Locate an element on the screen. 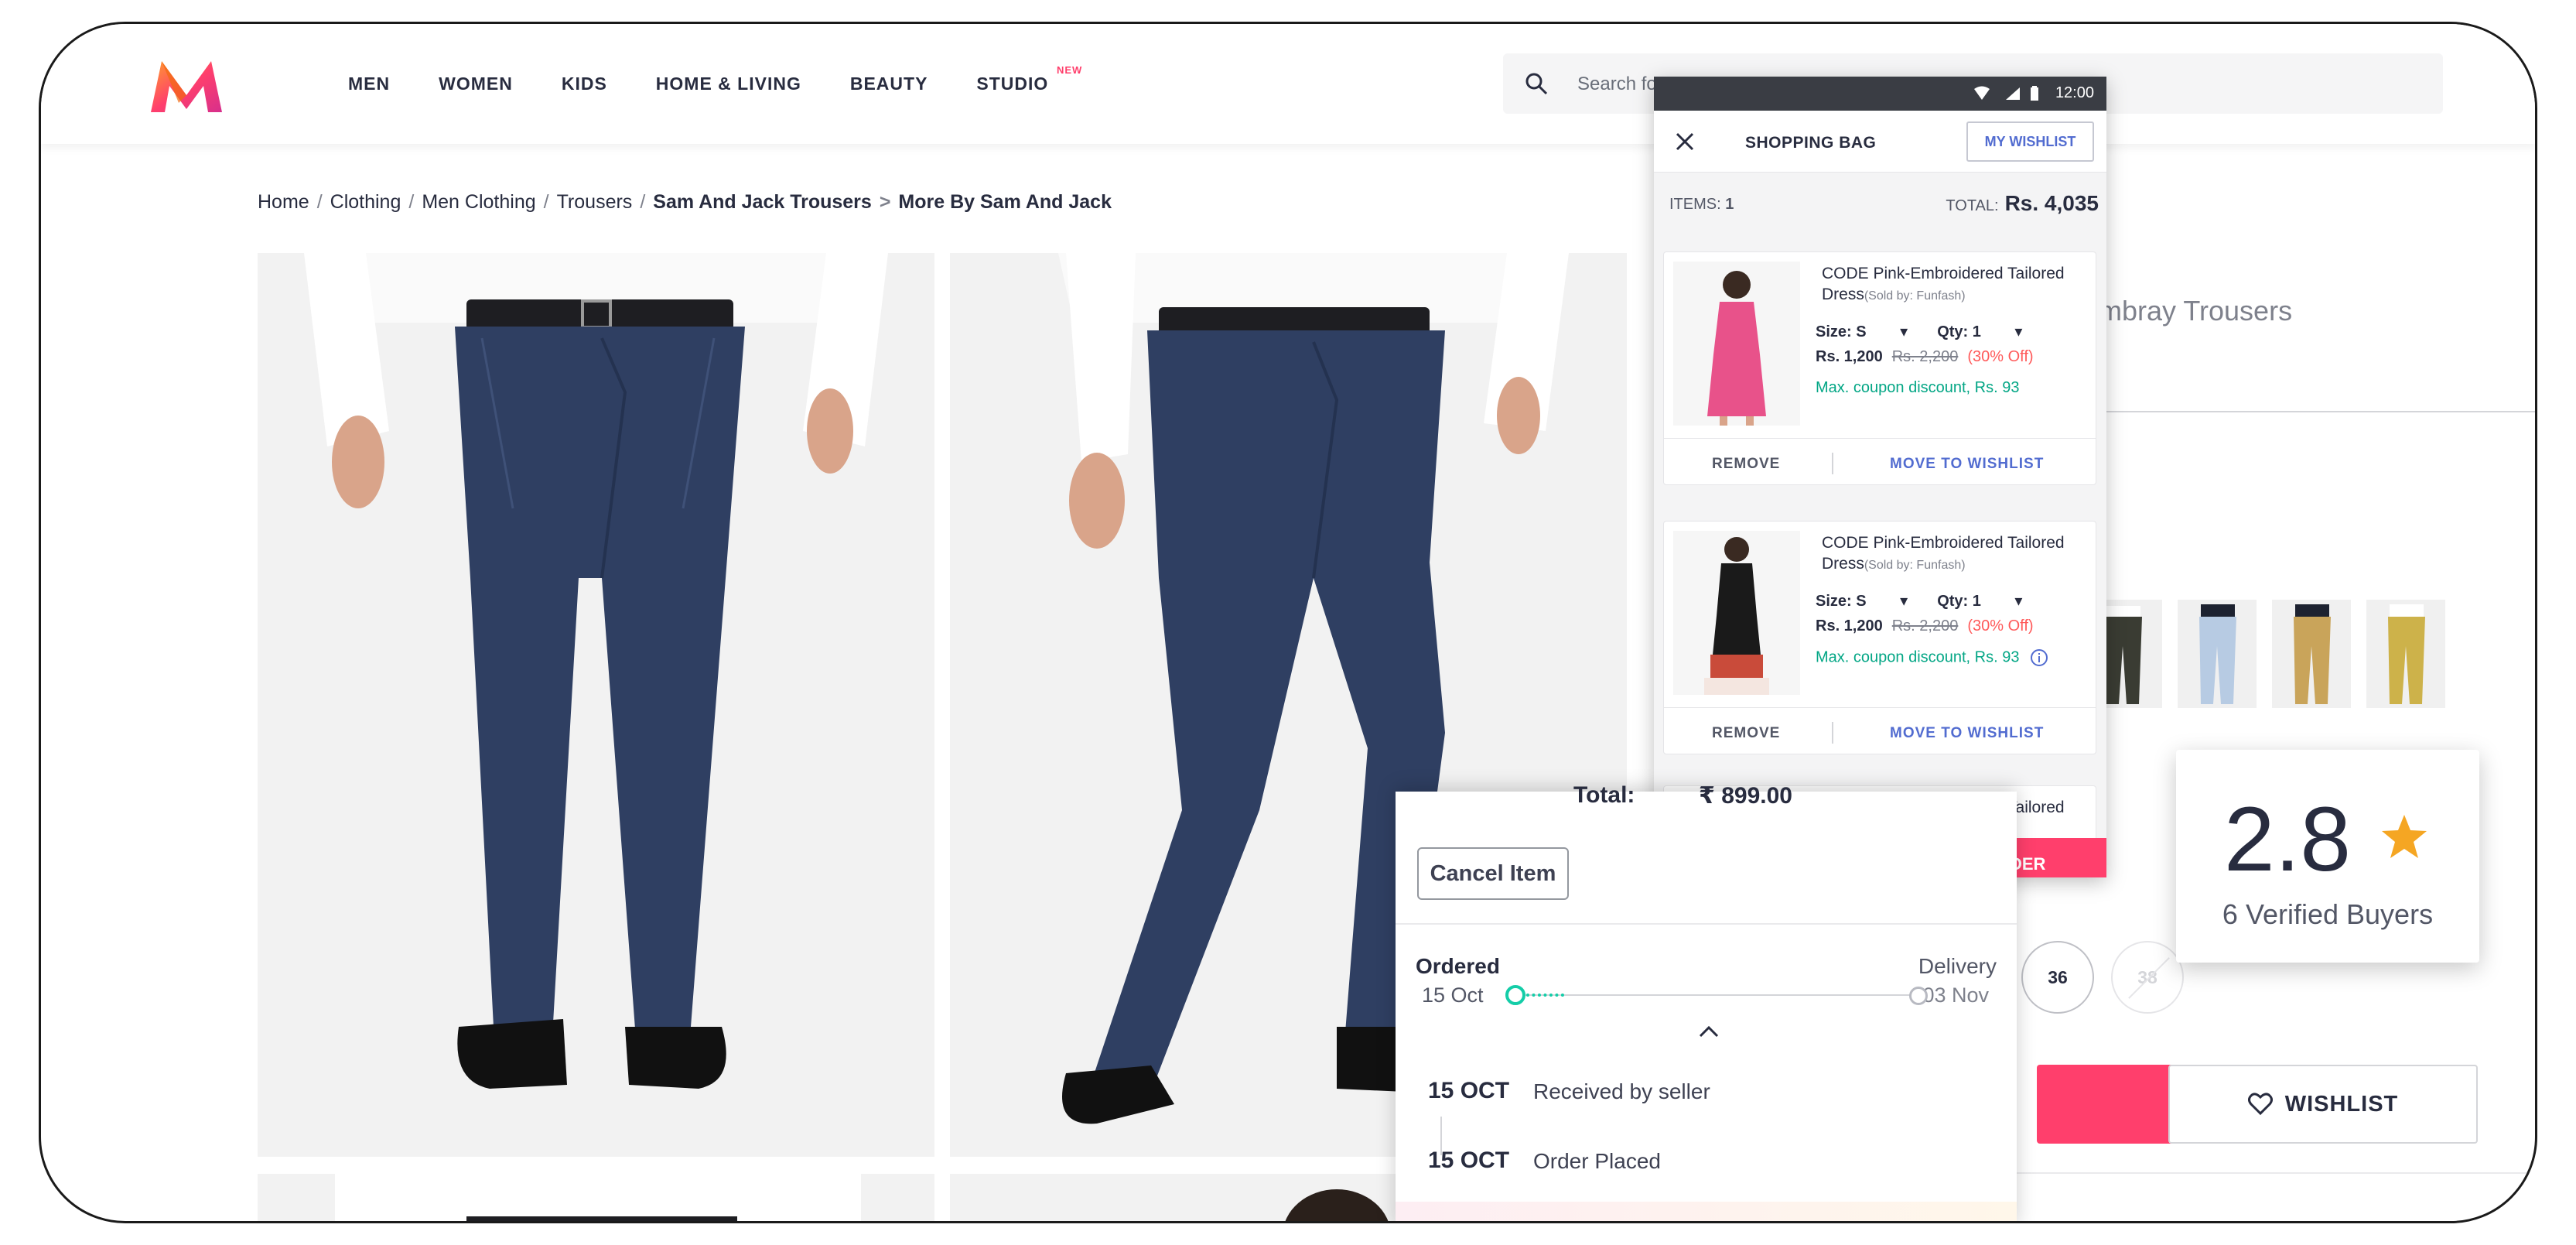  nav-studio-label: STUDIO is located at coordinates (1013, 84).